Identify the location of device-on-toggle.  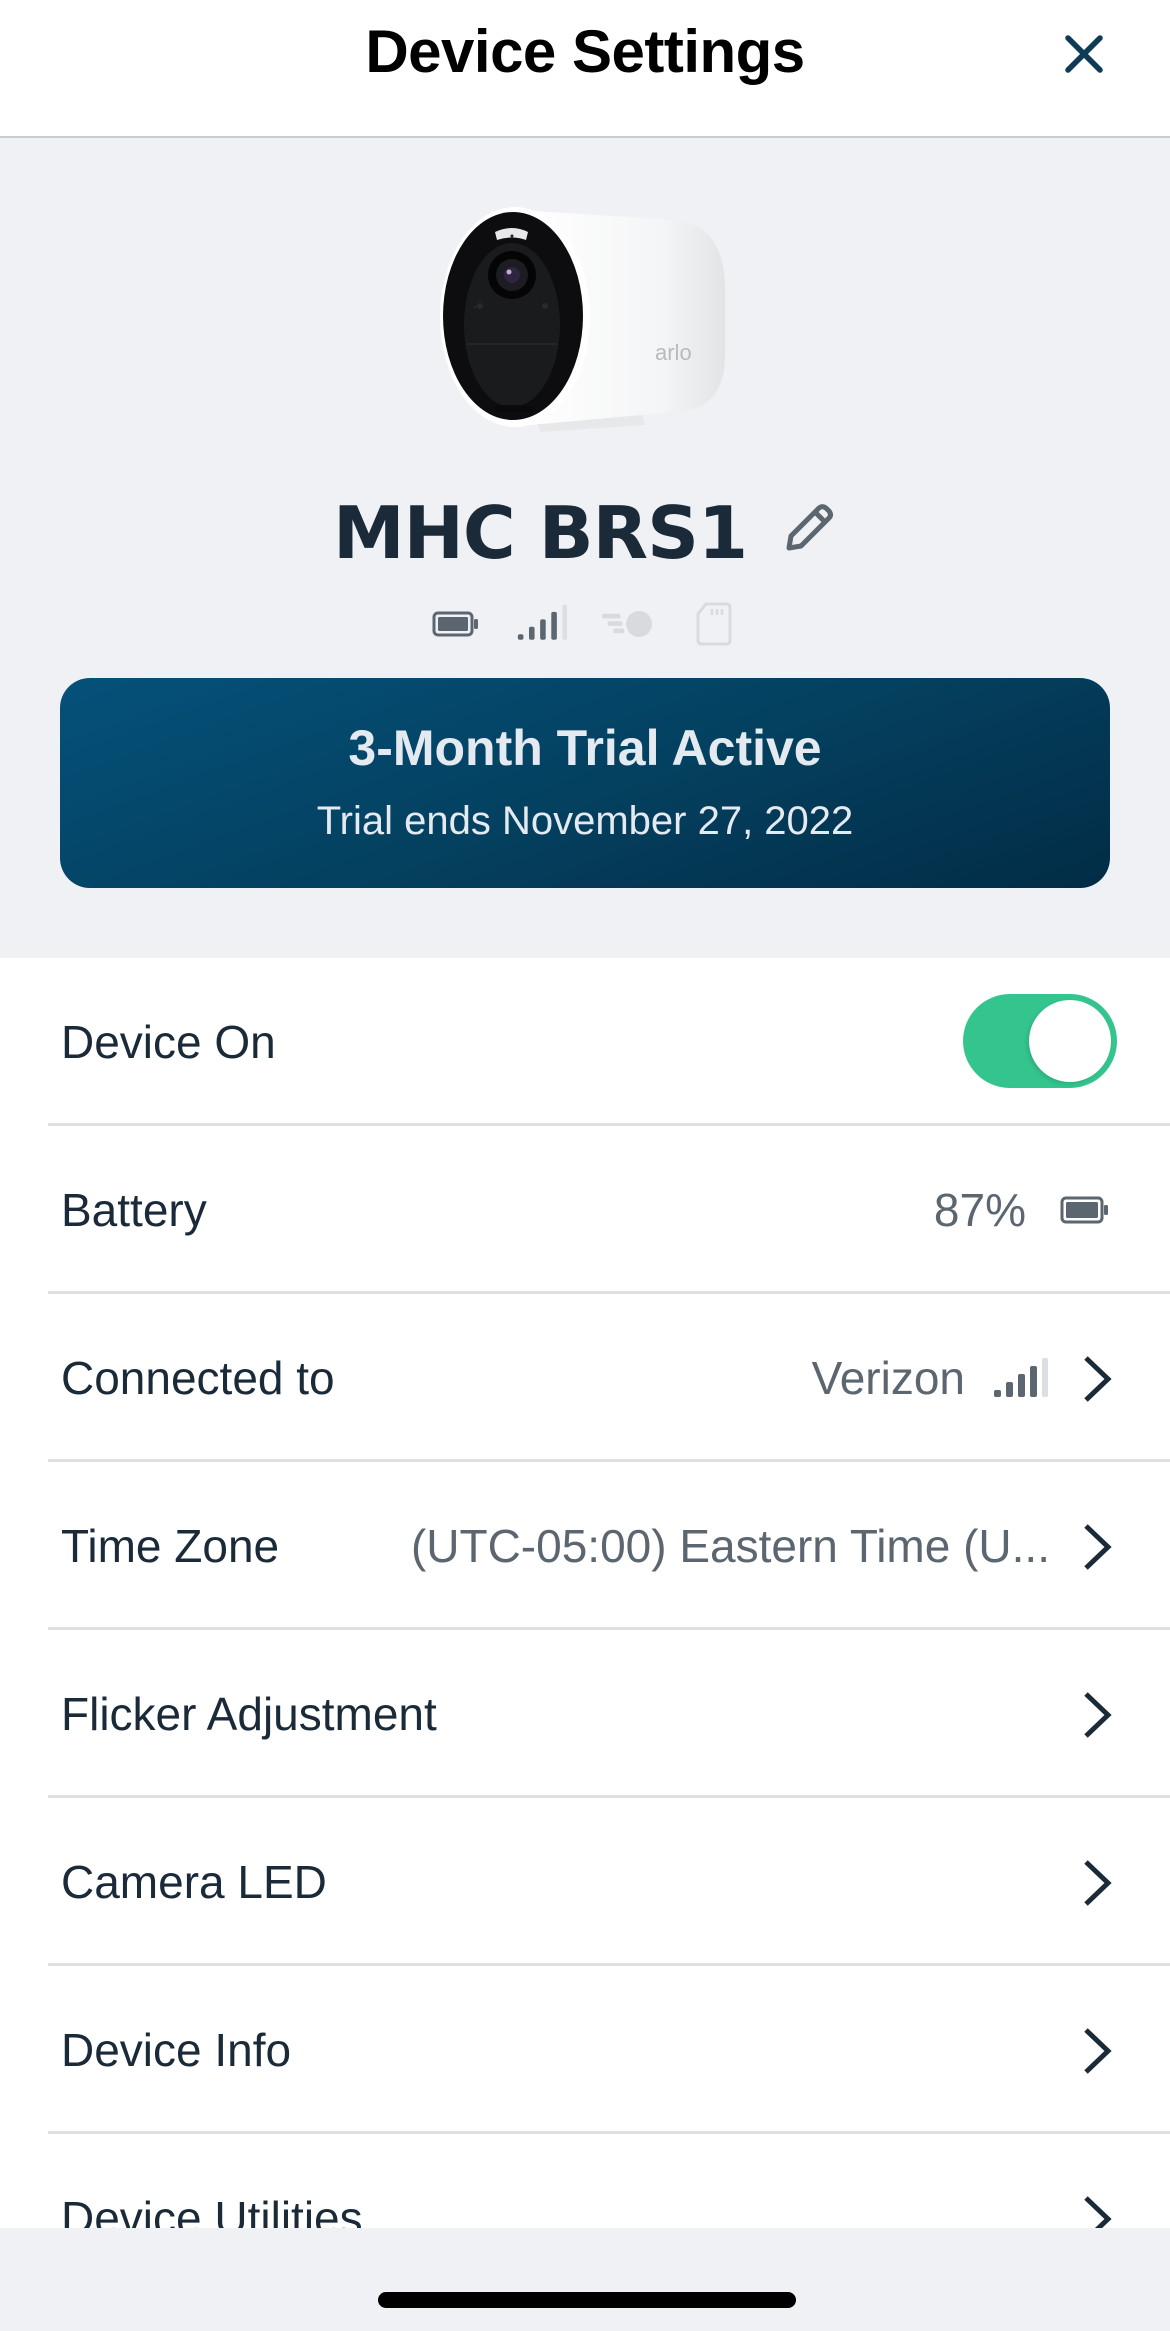
(1040, 1041).